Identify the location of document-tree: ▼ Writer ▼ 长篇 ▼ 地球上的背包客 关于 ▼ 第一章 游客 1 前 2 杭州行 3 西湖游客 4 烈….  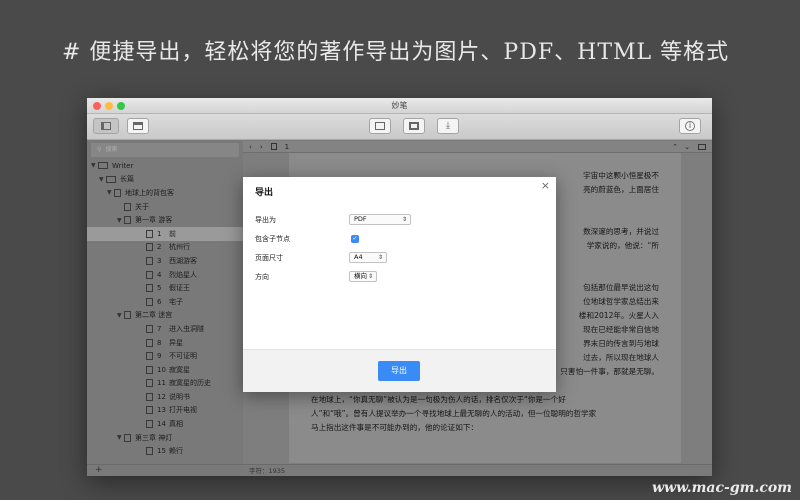
(165, 308).